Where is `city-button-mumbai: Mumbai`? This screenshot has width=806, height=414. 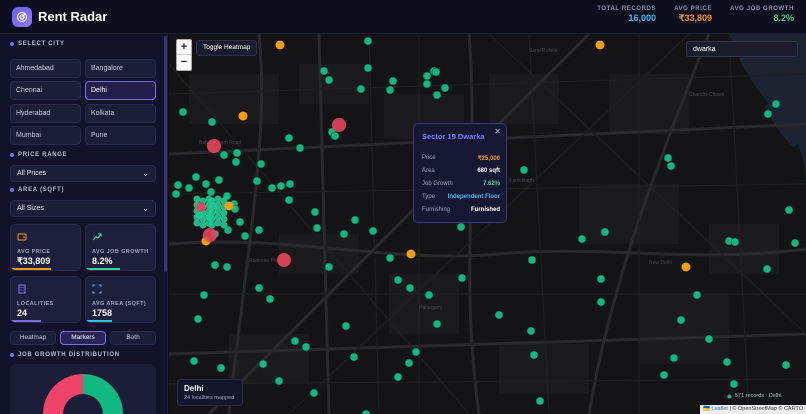
city-button-mumbai: Mumbai is located at coordinates (45, 135).